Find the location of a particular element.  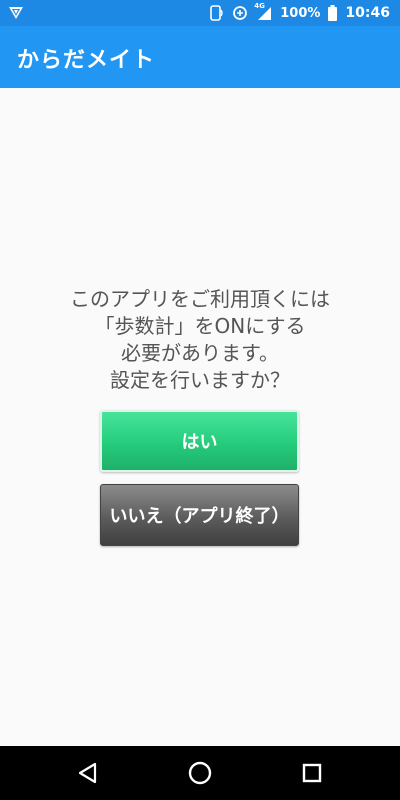

no-exit-app-button: いいえ（アプリ終了） is located at coordinates (199, 515).